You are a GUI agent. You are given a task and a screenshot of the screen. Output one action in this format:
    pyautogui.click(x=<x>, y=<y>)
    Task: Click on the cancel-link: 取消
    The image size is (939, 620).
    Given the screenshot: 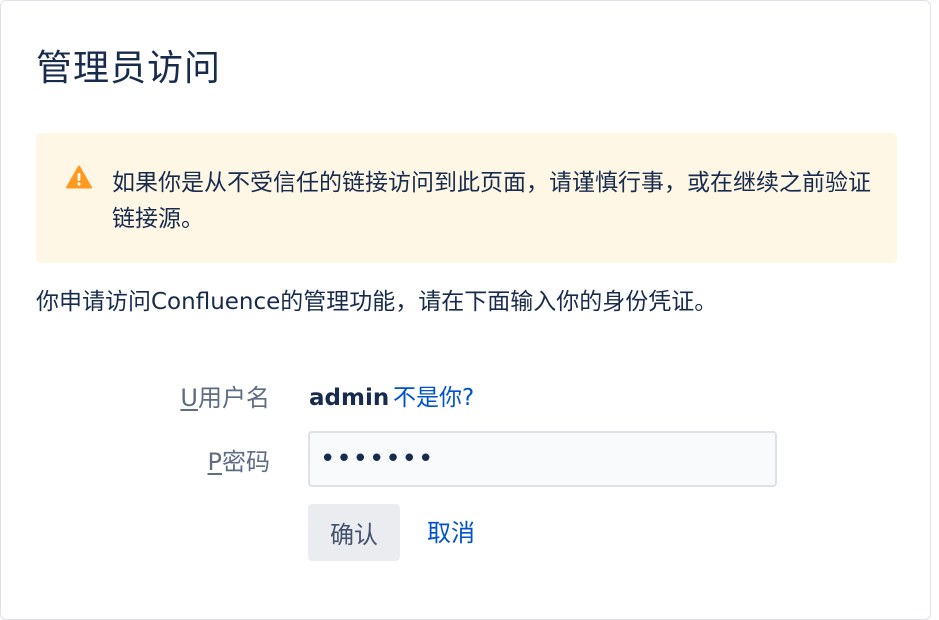 What is the action you would take?
    pyautogui.click(x=451, y=533)
    